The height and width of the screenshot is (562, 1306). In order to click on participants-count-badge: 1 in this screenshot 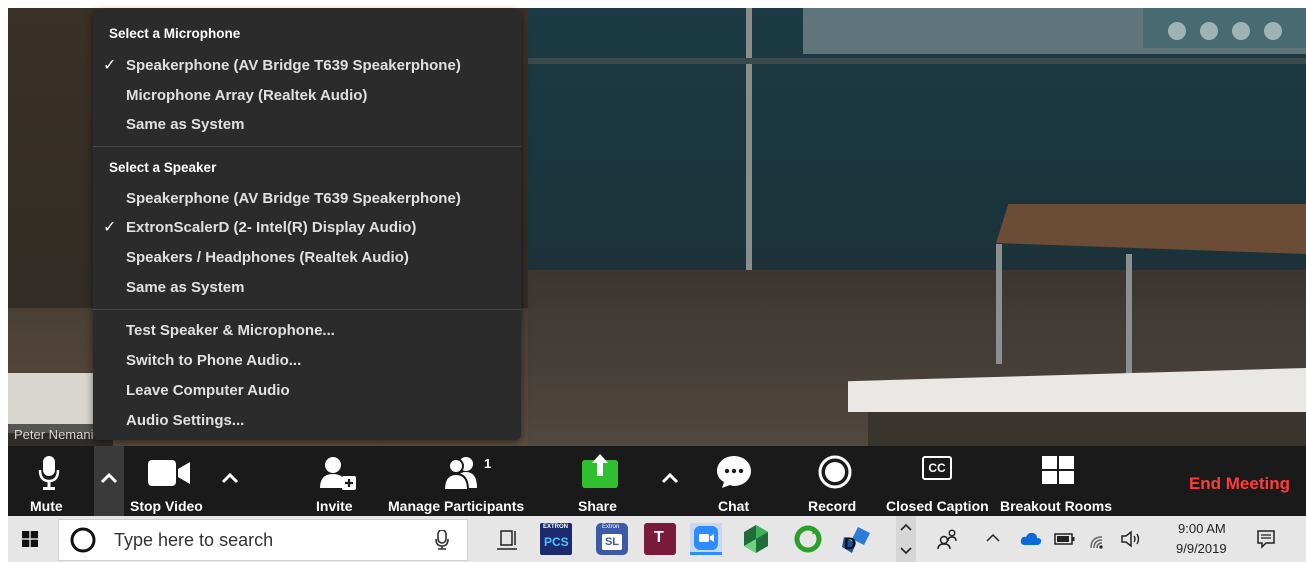, I will do `click(488, 463)`.